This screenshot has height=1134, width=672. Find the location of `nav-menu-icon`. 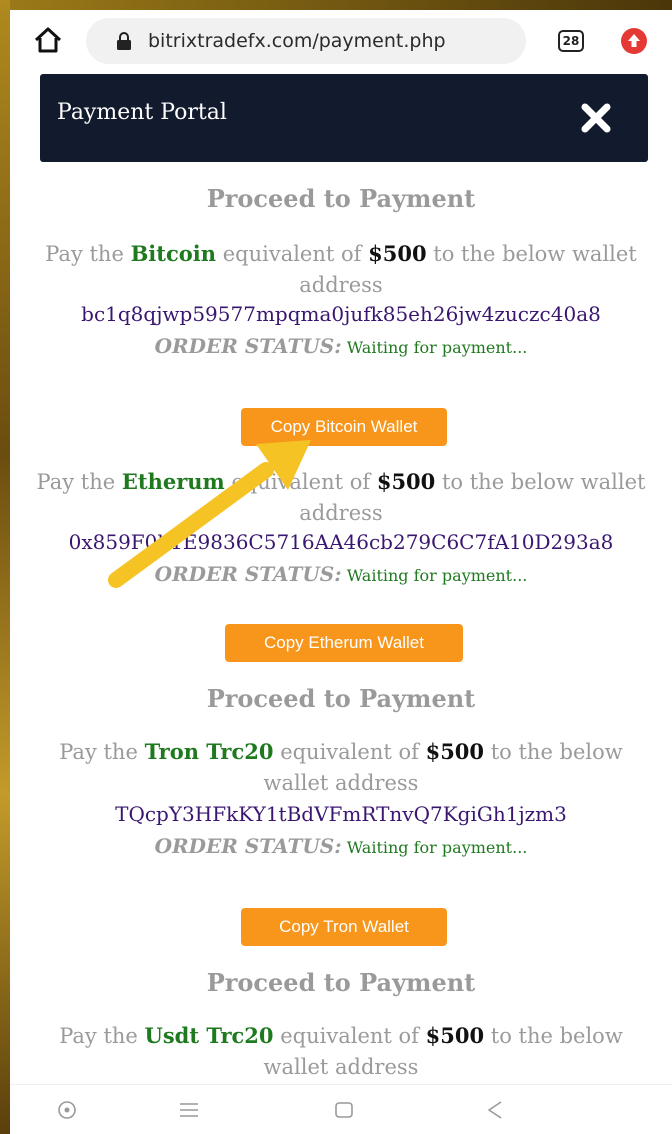

nav-menu-icon is located at coordinates (189, 1110).